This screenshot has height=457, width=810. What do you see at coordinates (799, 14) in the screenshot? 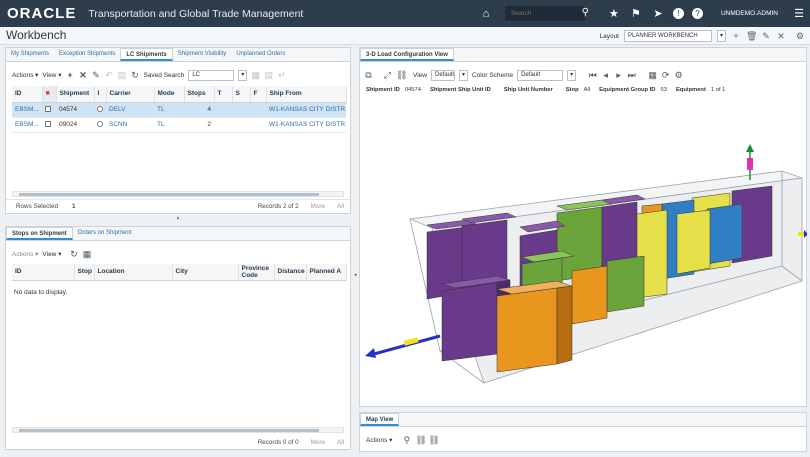
I see `menu-icon: ☰` at bounding box center [799, 14].